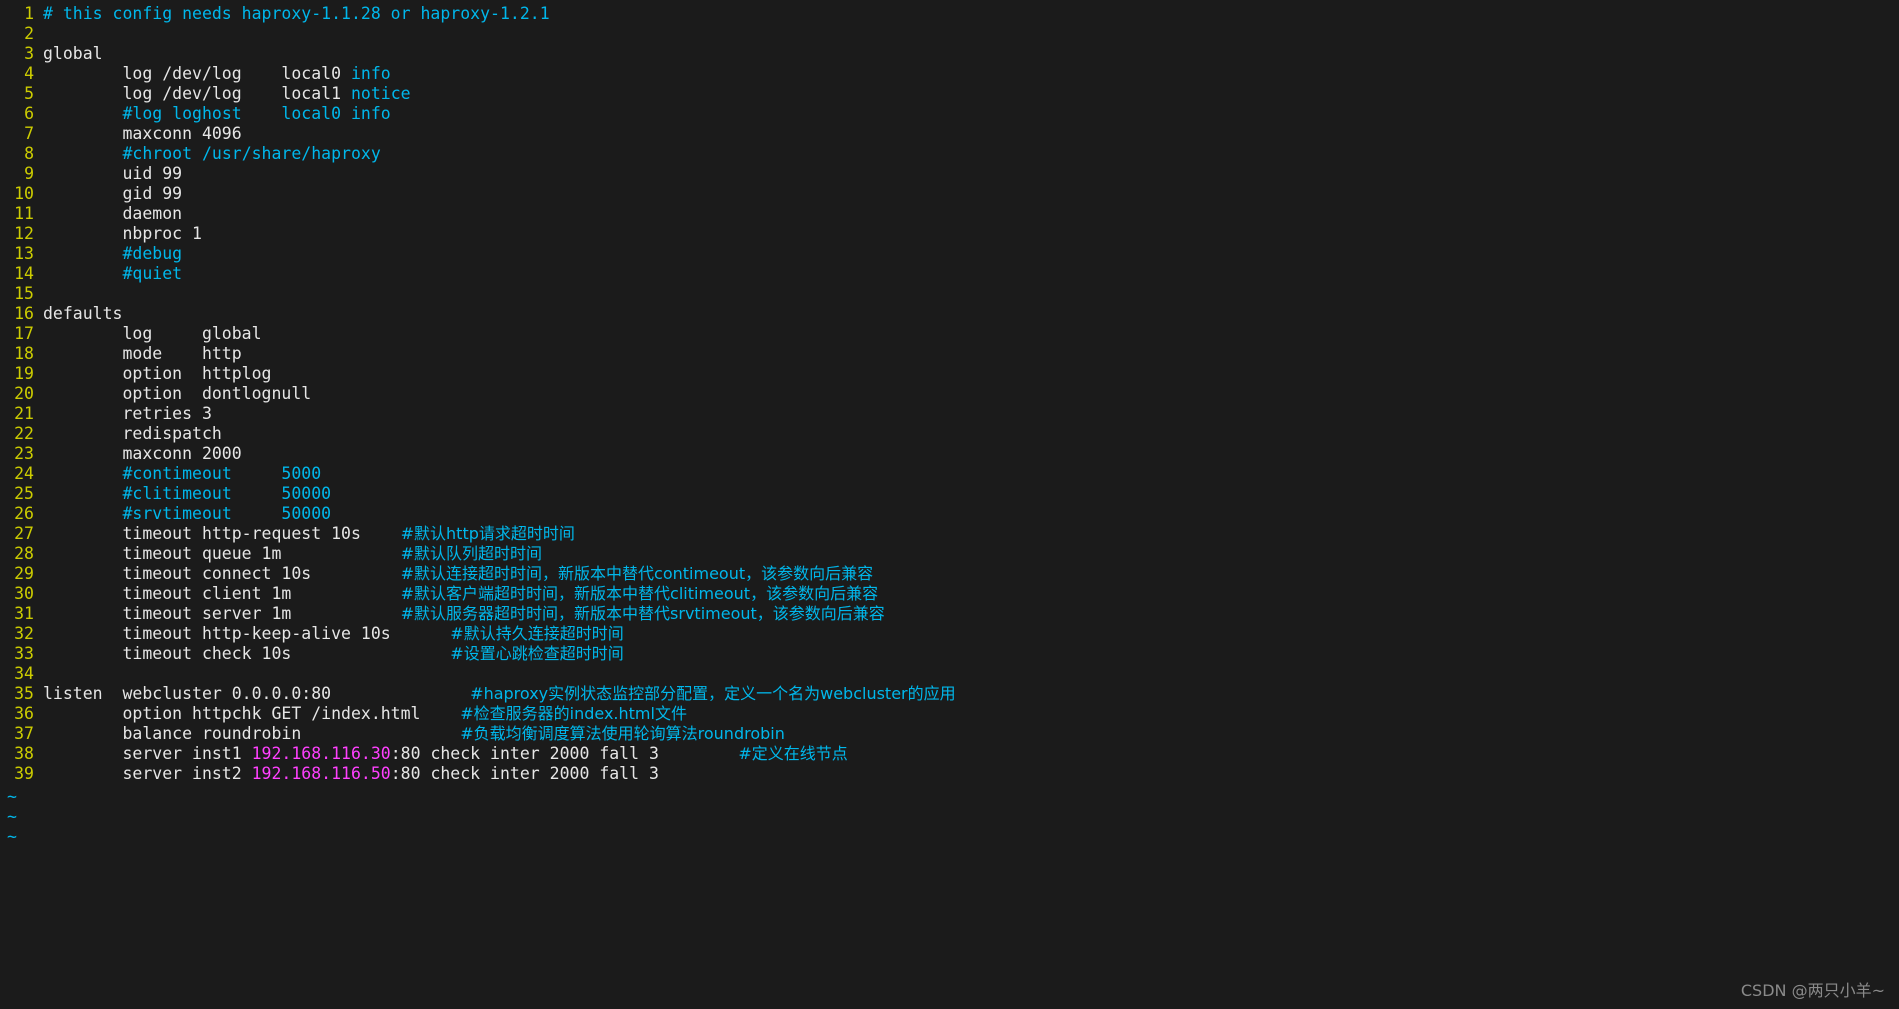 The width and height of the screenshot is (1899, 1009). Describe the element at coordinates (83, 313) in the screenshot. I see `code-token: defaults` at that location.